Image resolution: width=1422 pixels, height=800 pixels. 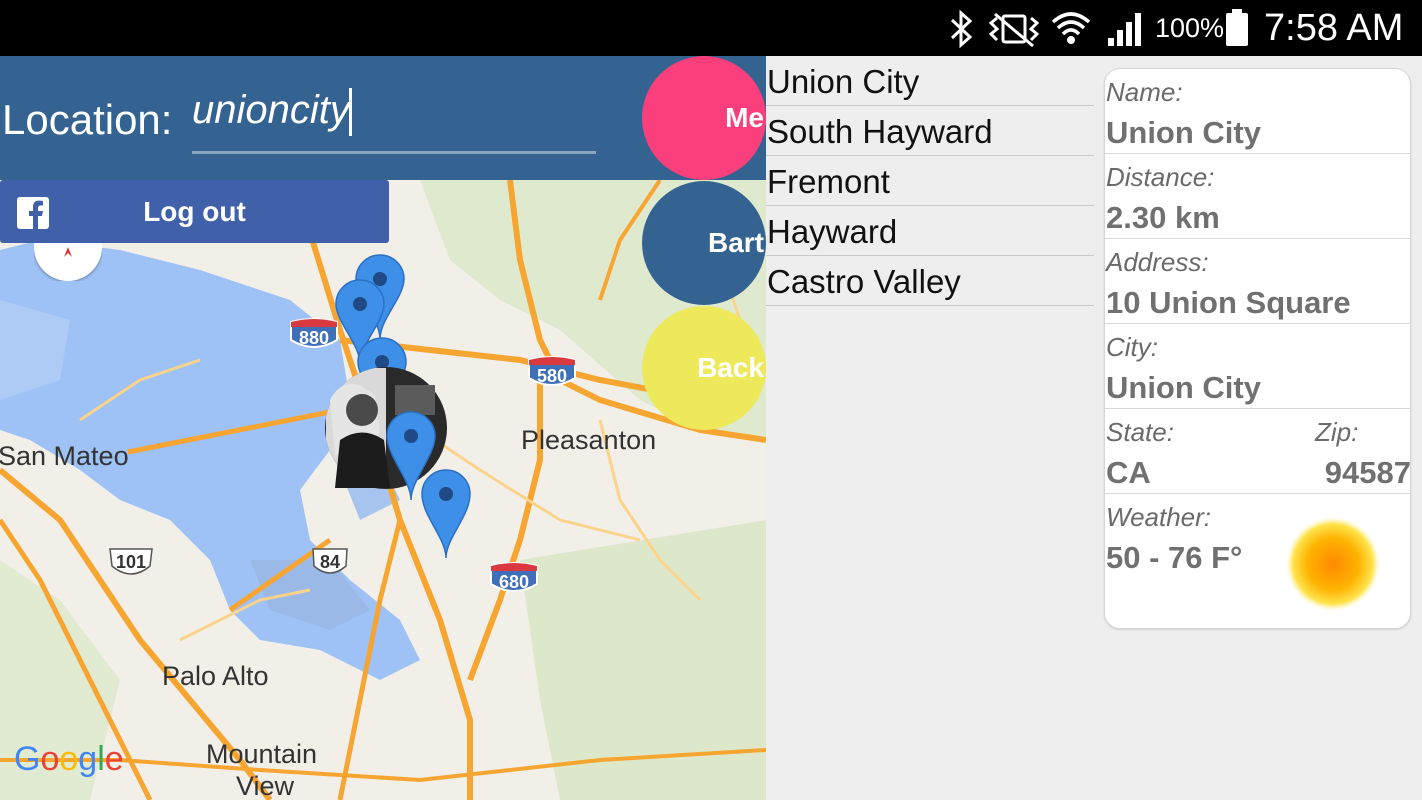 What do you see at coordinates (314, 335) in the screenshot?
I see `highway-880-shield: 880` at bounding box center [314, 335].